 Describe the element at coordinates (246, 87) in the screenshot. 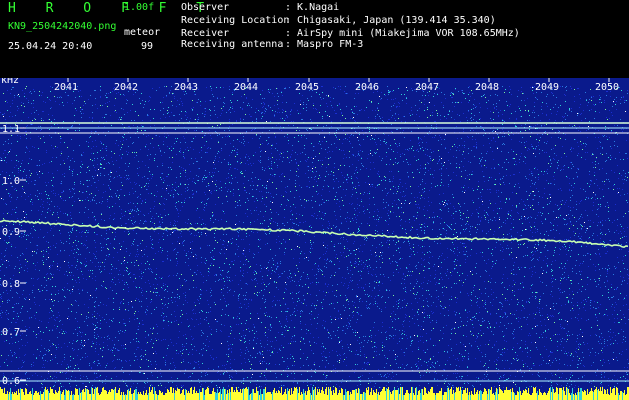

I see `time-tick-label: 2044` at that location.